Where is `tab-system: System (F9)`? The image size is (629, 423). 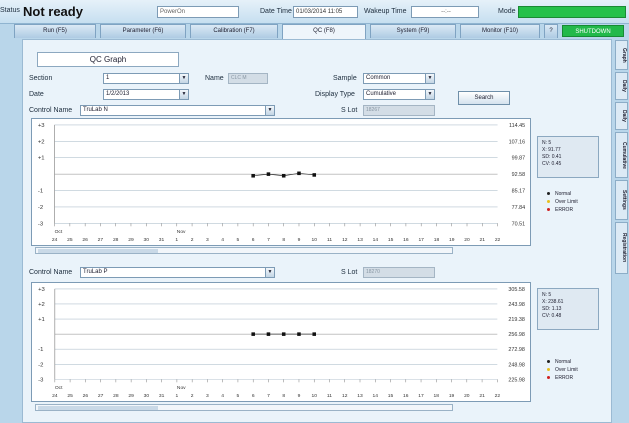 tab-system: System (F9) is located at coordinates (413, 31).